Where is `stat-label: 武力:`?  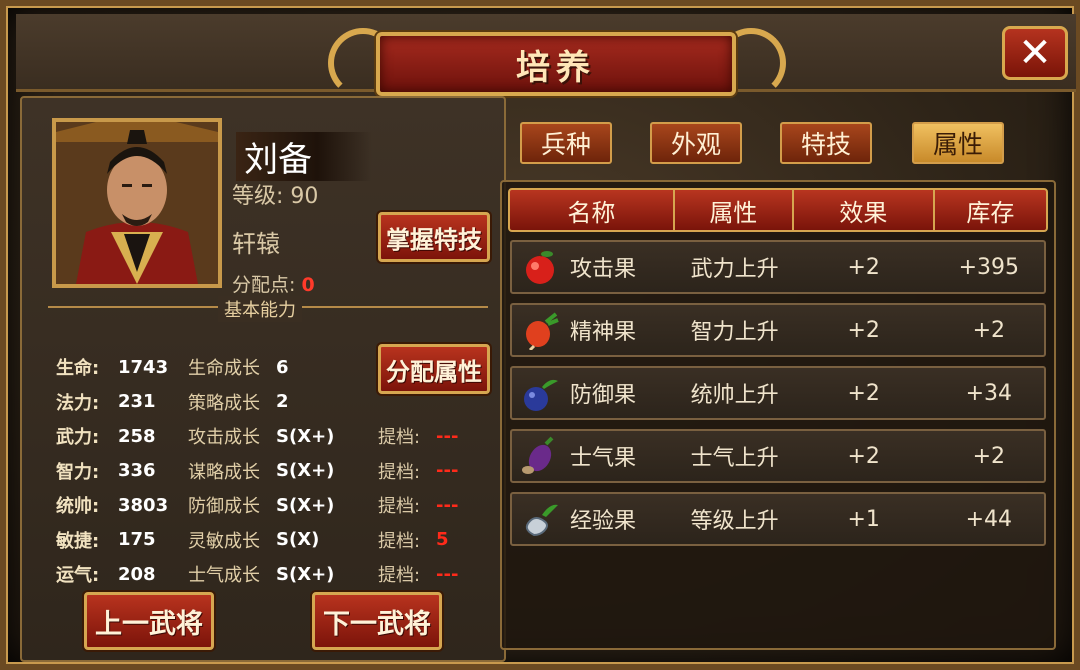
stat-label: 武力: is located at coordinates (78, 438).